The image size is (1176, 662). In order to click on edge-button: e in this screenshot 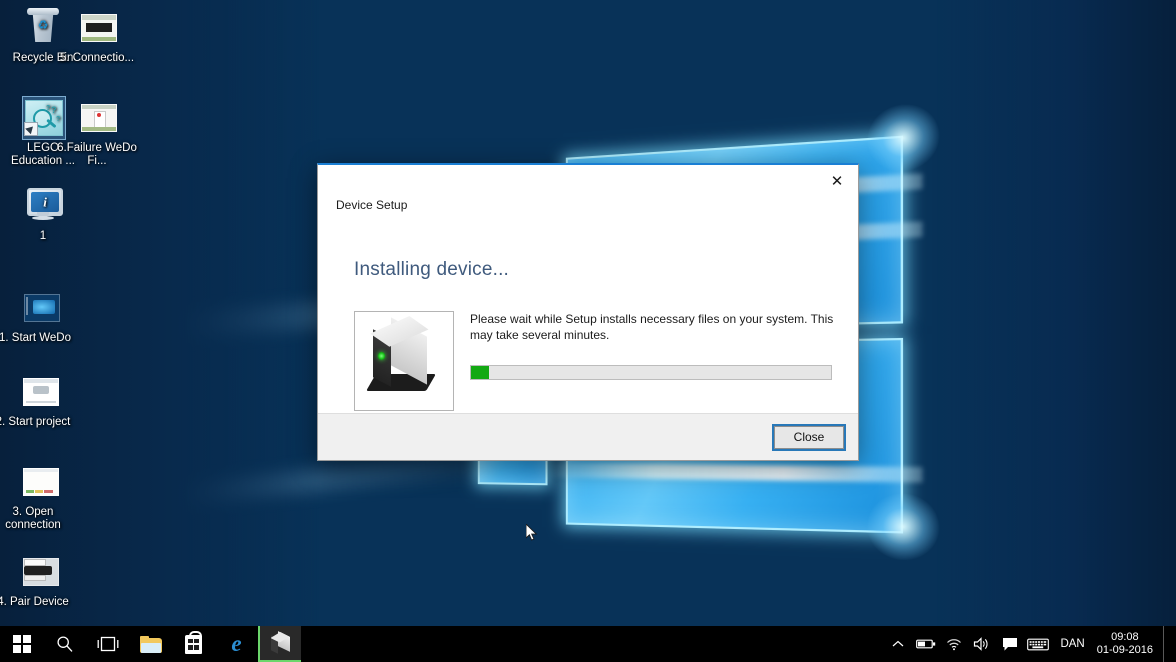, I will do `click(236, 644)`.